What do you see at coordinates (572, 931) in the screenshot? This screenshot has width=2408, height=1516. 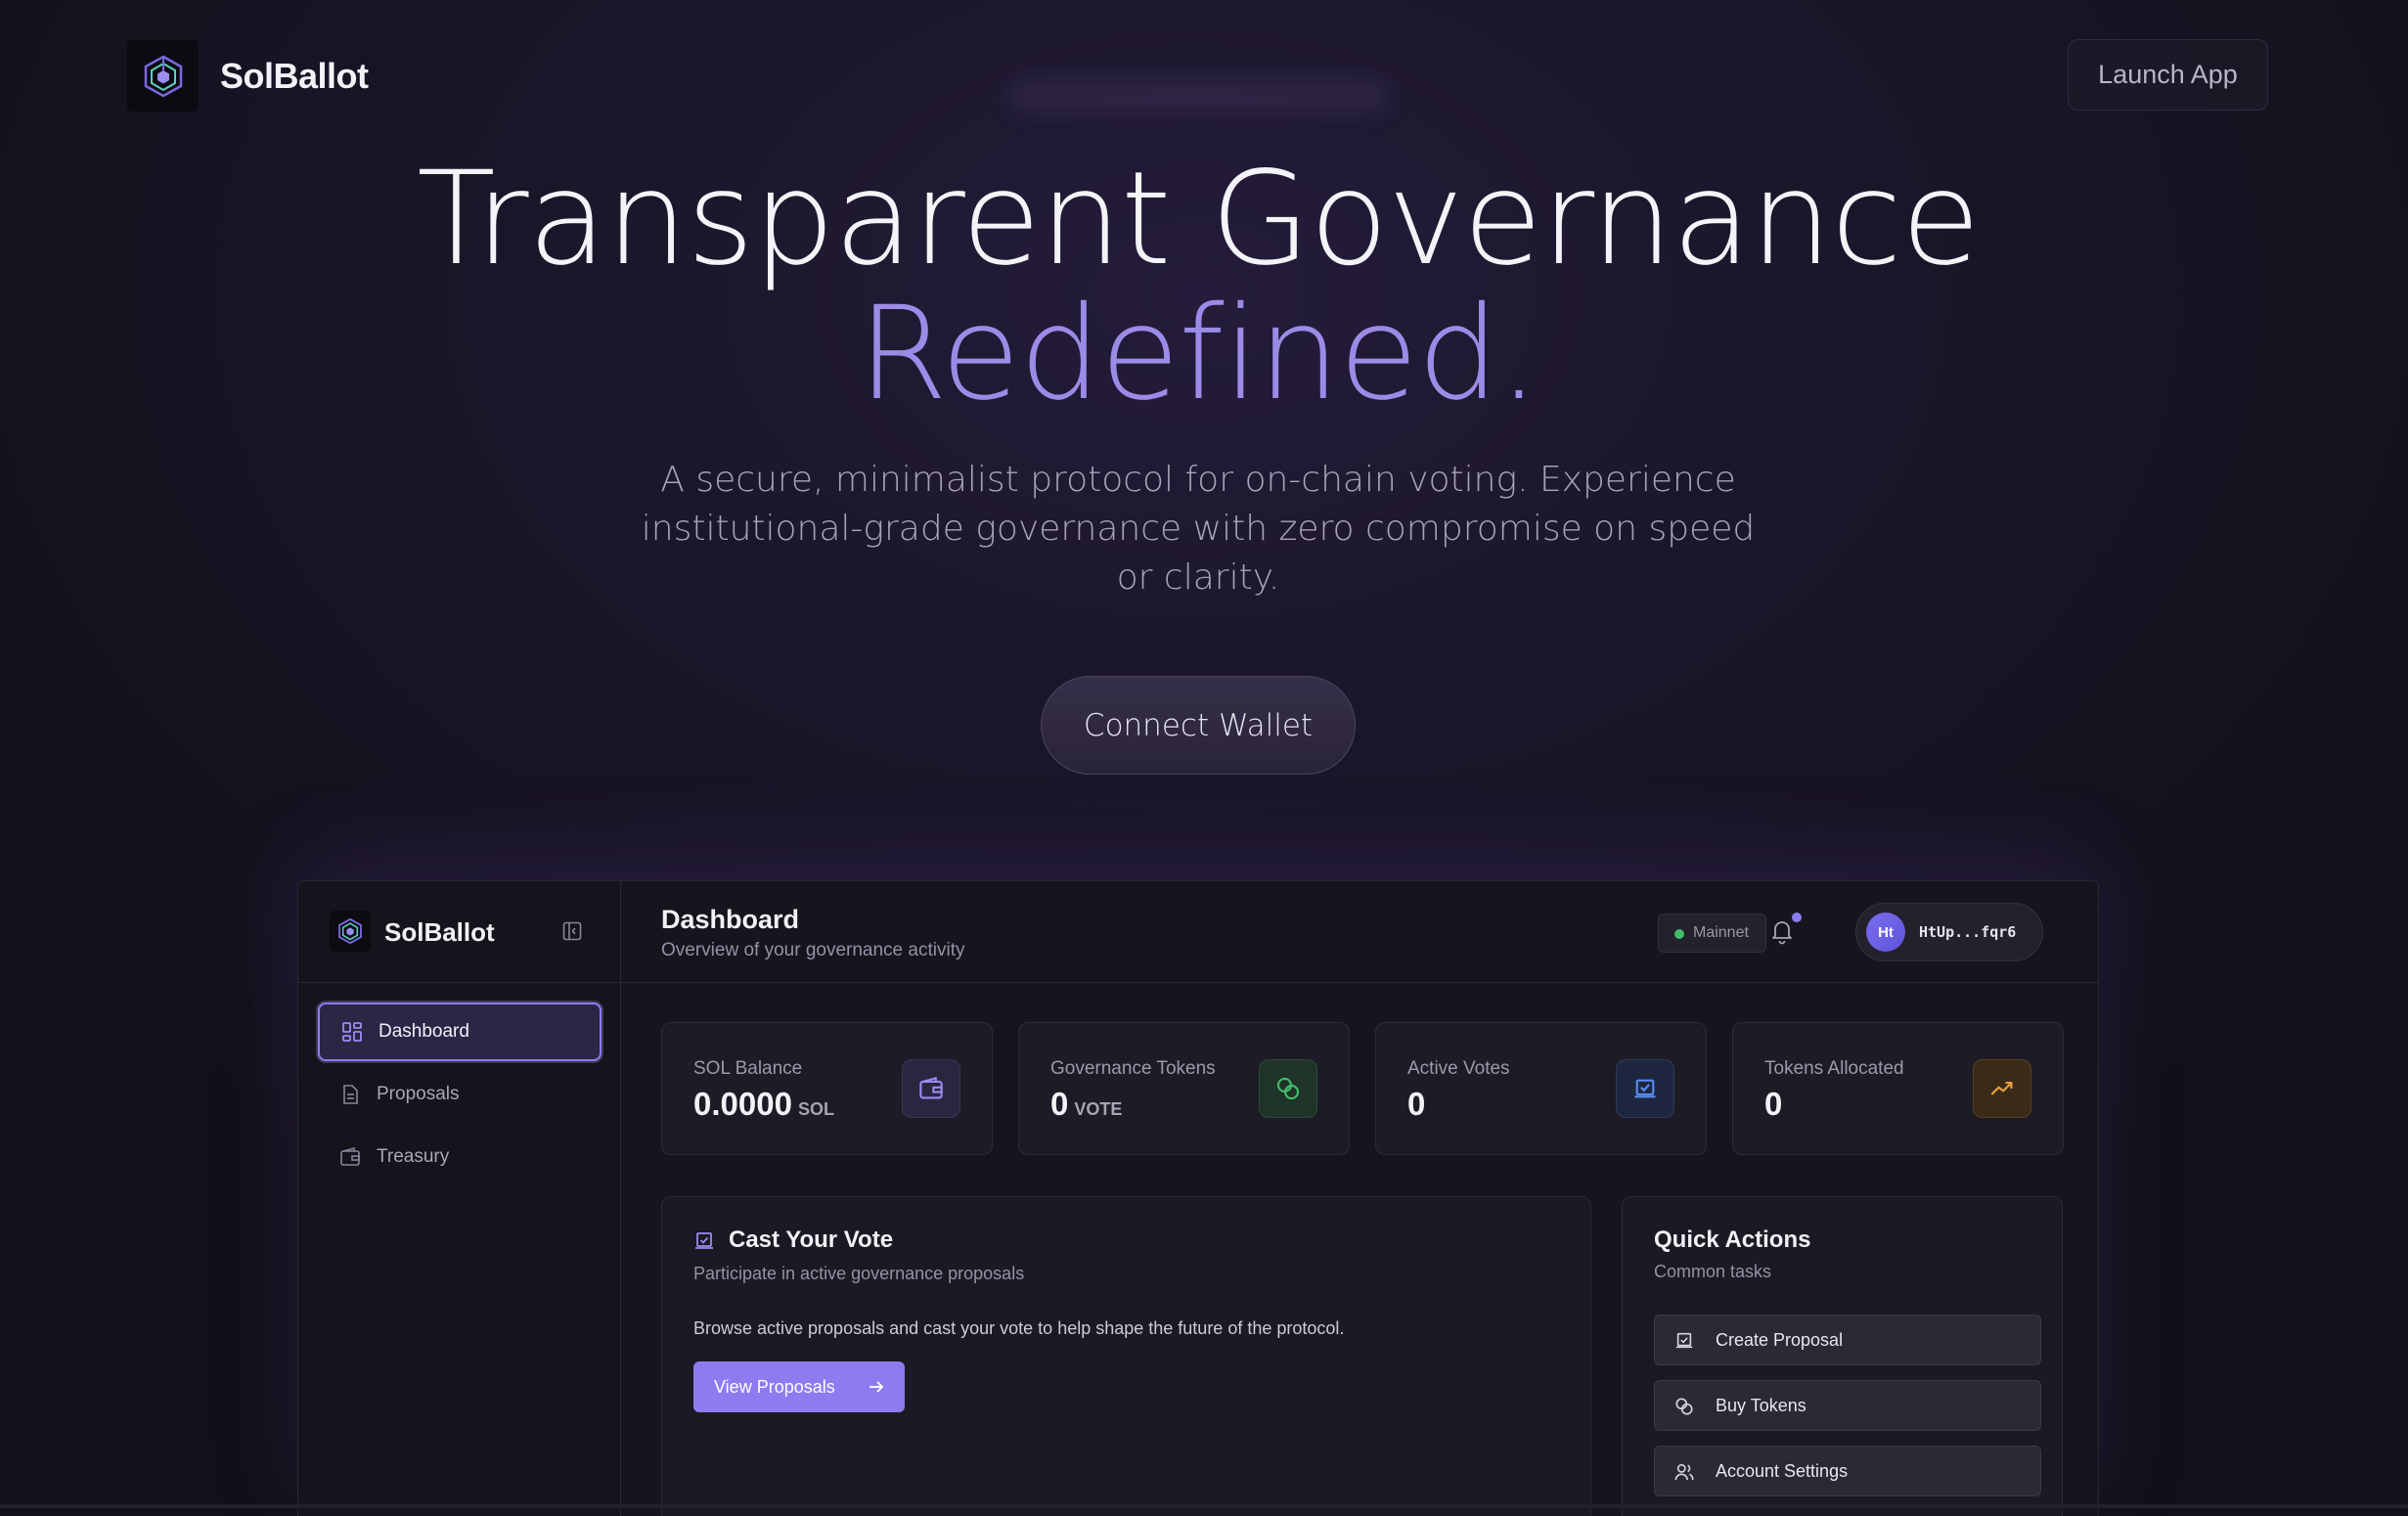 I see `sidebar-collapse-icon` at bounding box center [572, 931].